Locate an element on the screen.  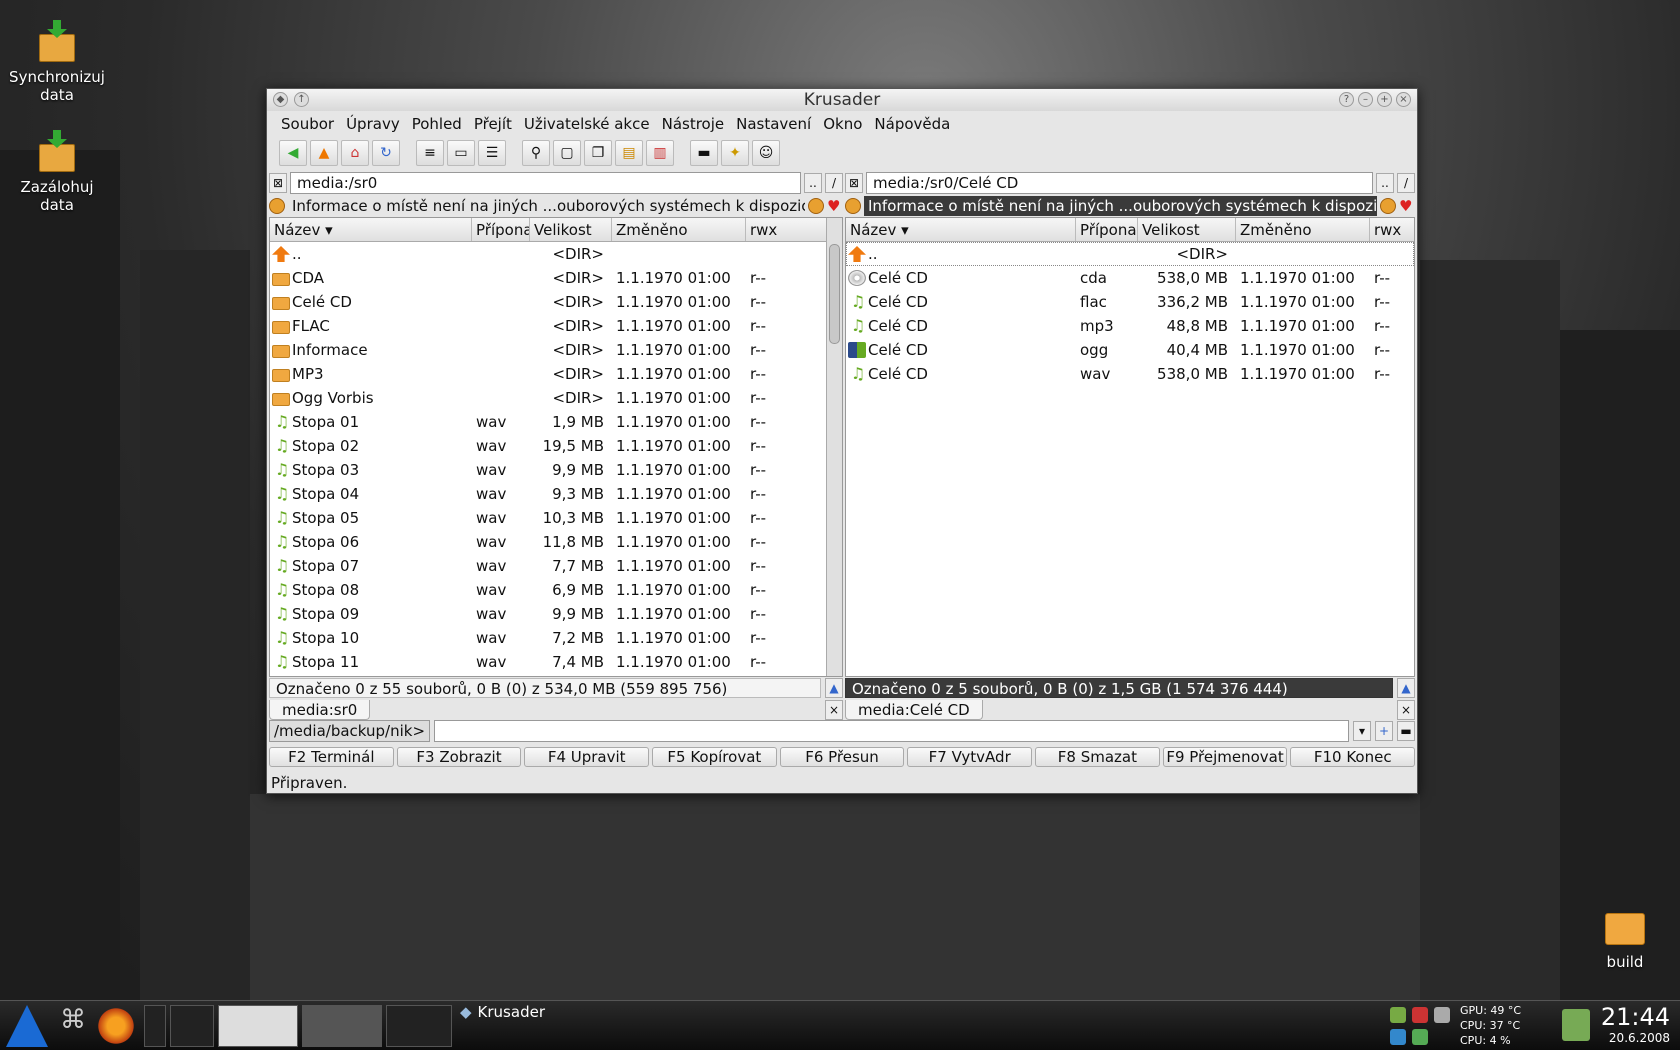
pin-icon: ↑ is located at coordinates (301, 99).